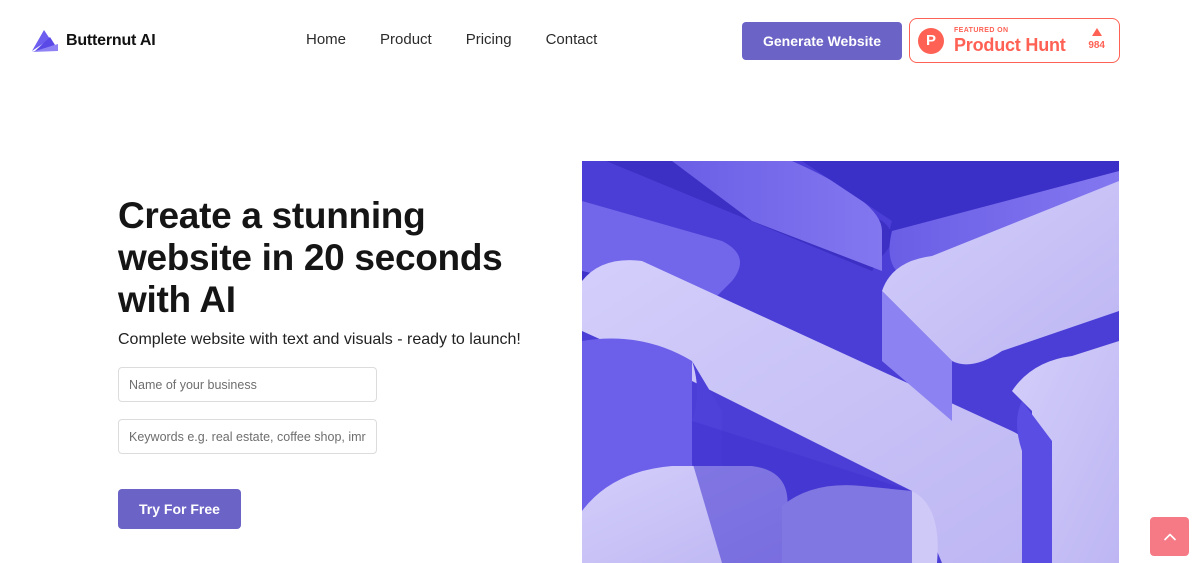 This screenshot has height=563, width=1200. Describe the element at coordinates (572, 39) in the screenshot. I see `nav-item-contact: Contact` at that location.